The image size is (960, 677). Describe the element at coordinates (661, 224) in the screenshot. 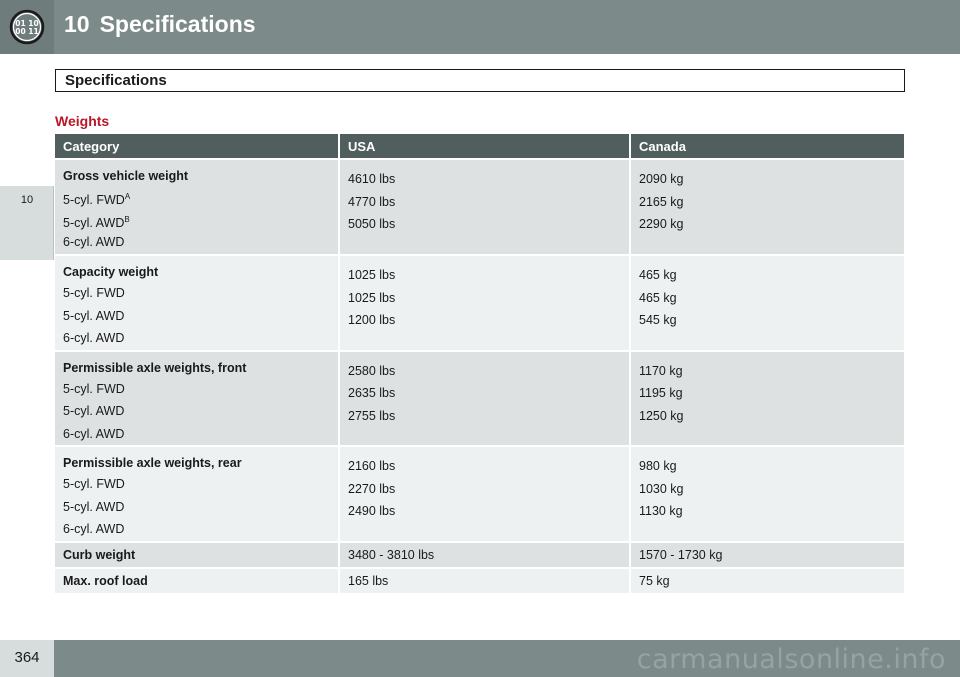

I see `canada-value: 2290 kg` at that location.